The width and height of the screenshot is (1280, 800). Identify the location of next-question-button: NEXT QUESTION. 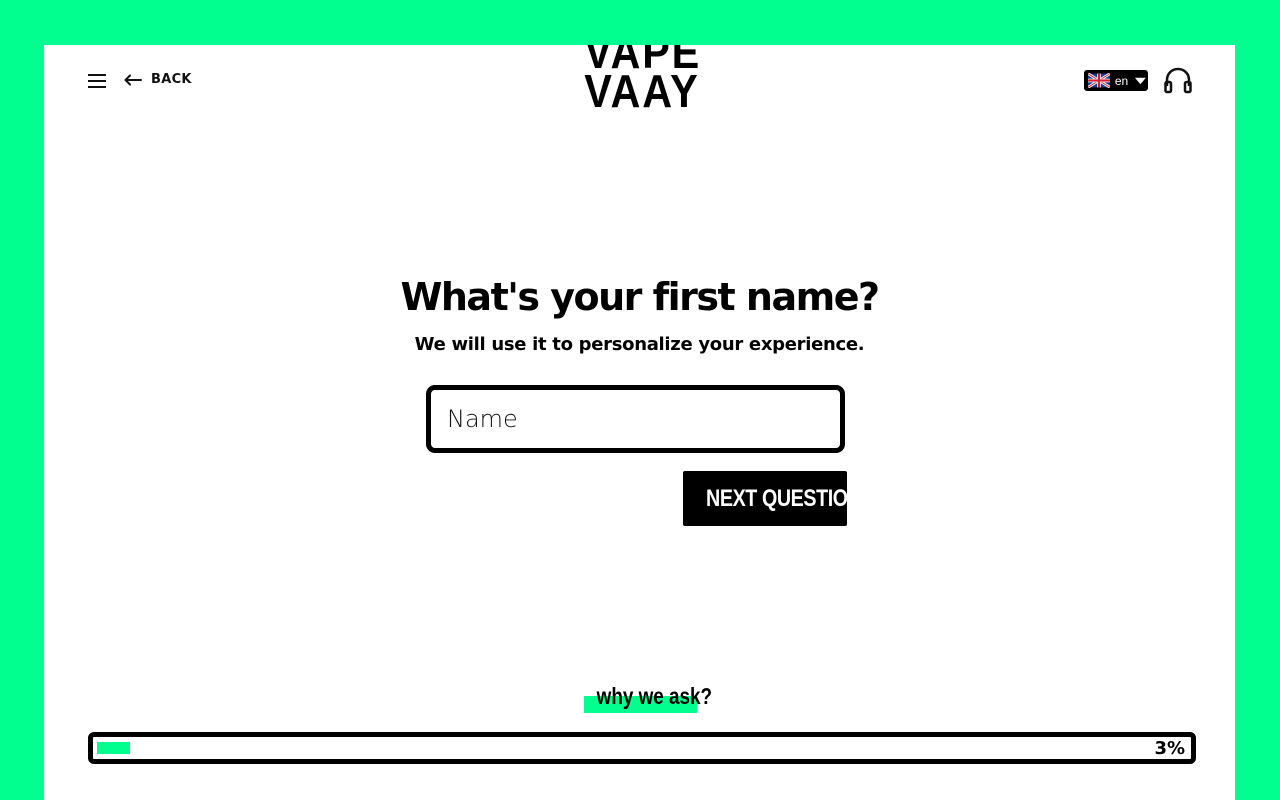
(772, 498).